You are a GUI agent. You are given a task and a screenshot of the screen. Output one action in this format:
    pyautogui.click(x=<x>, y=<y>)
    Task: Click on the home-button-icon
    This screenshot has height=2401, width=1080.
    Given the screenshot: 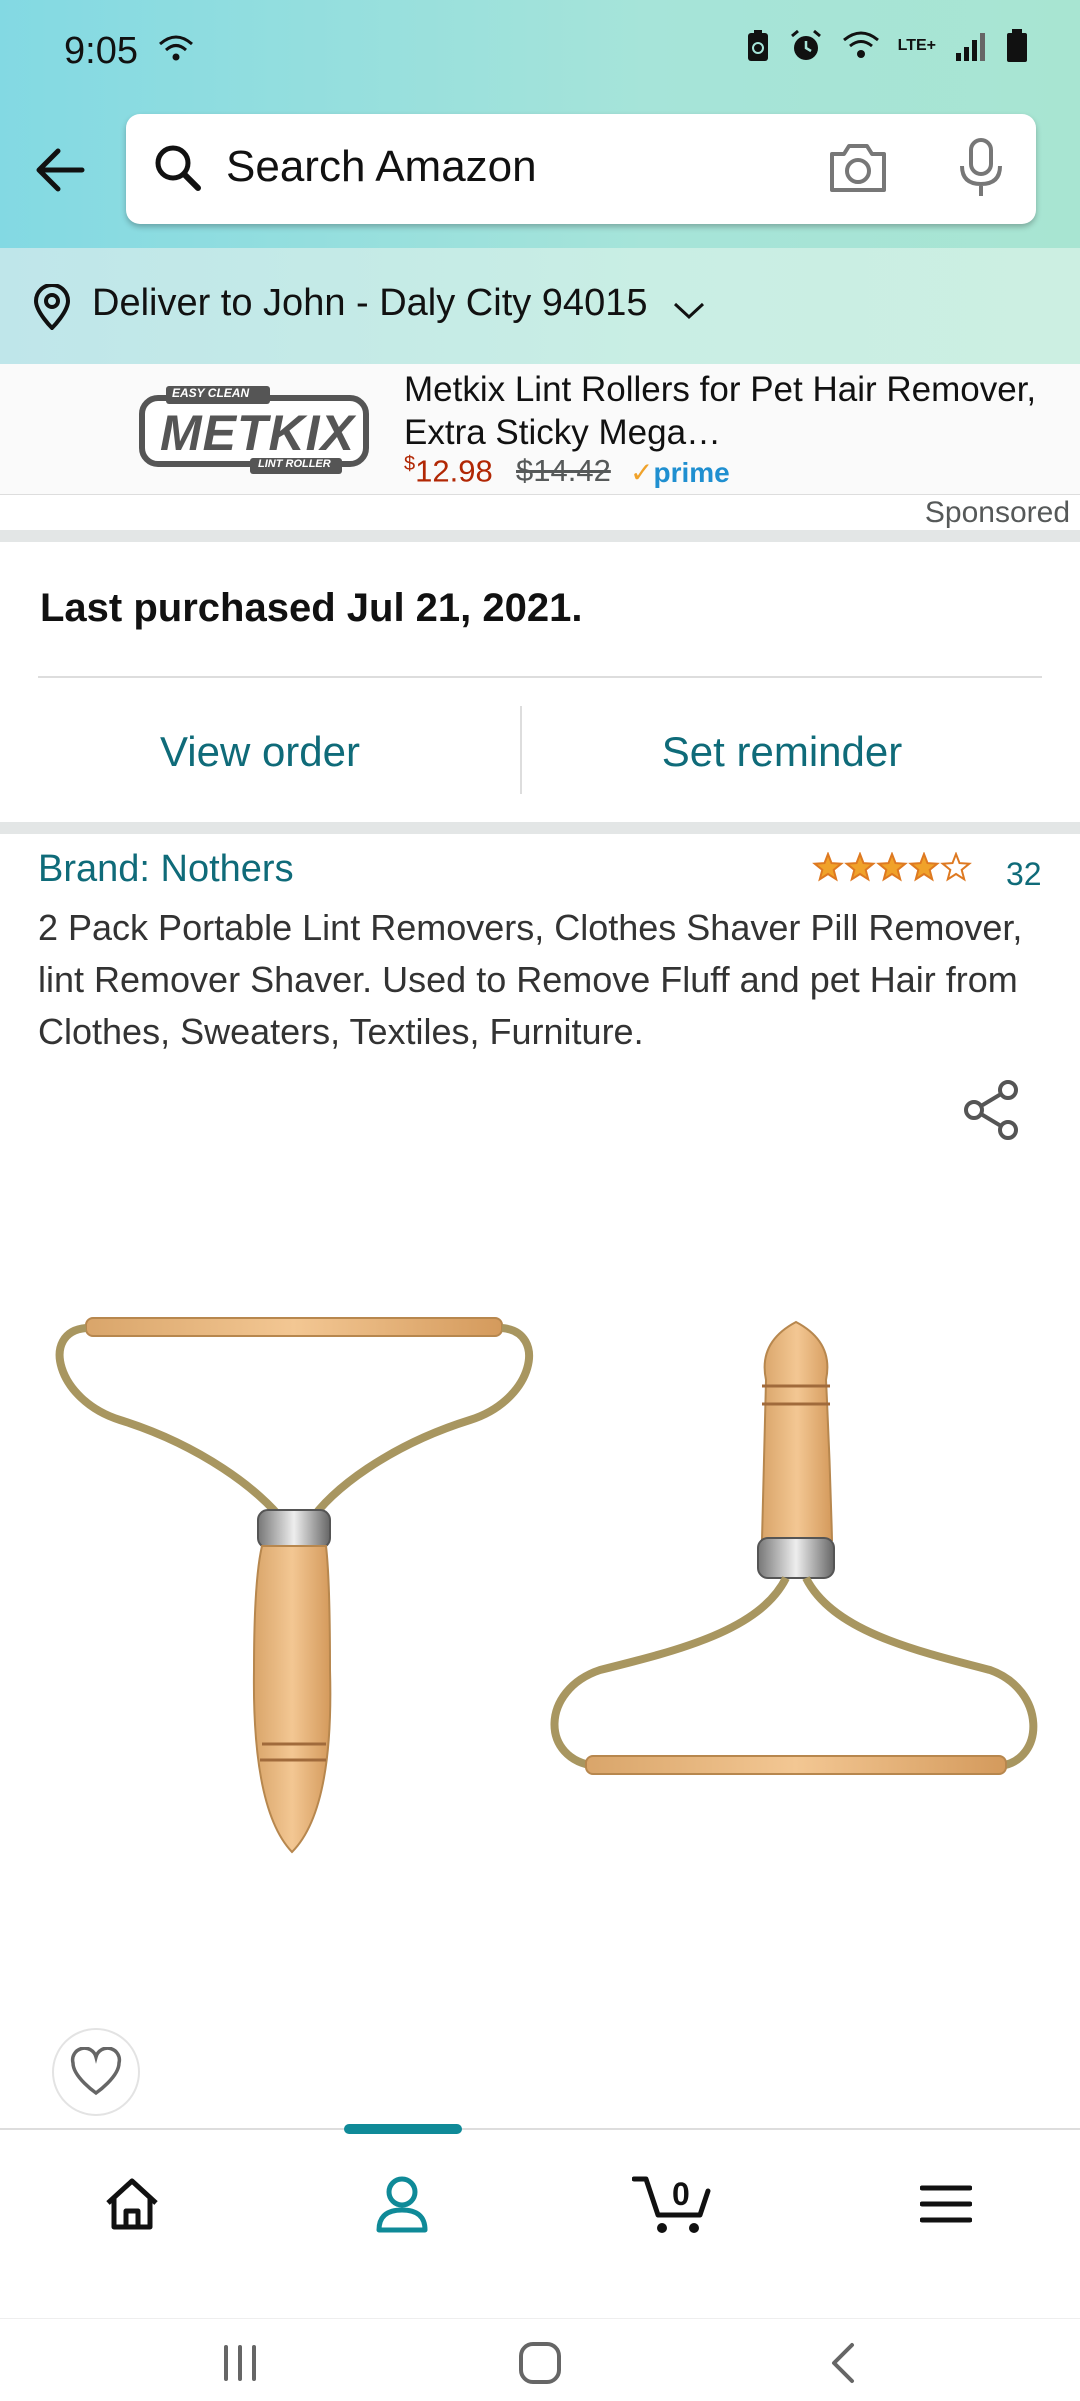 What is the action you would take?
    pyautogui.click(x=540, y=2363)
    